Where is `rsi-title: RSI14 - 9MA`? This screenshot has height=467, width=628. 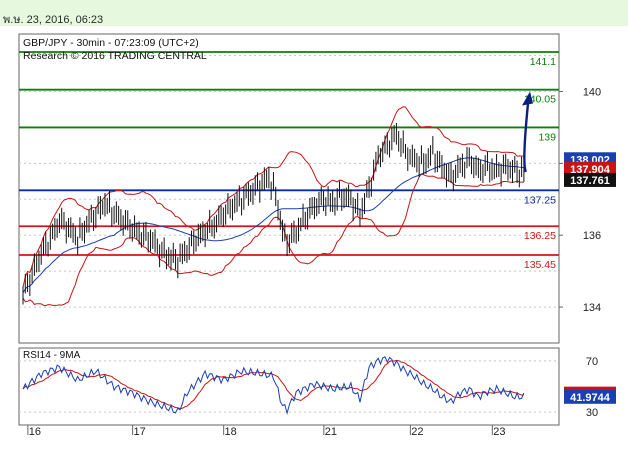
rsi-title: RSI14 - 9MA is located at coordinates (52, 355).